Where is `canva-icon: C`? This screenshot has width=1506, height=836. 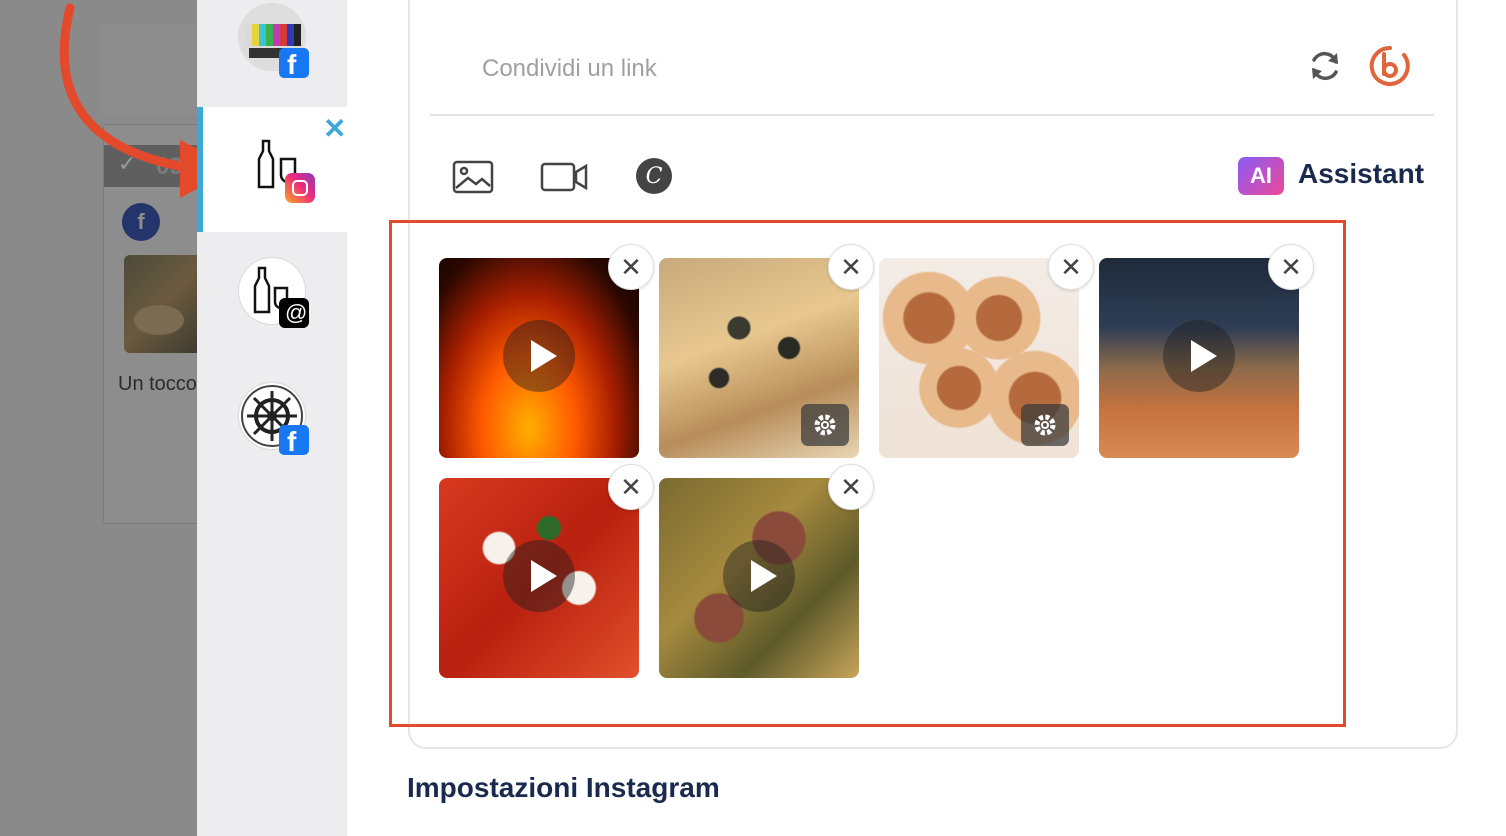 canva-icon: C is located at coordinates (654, 176).